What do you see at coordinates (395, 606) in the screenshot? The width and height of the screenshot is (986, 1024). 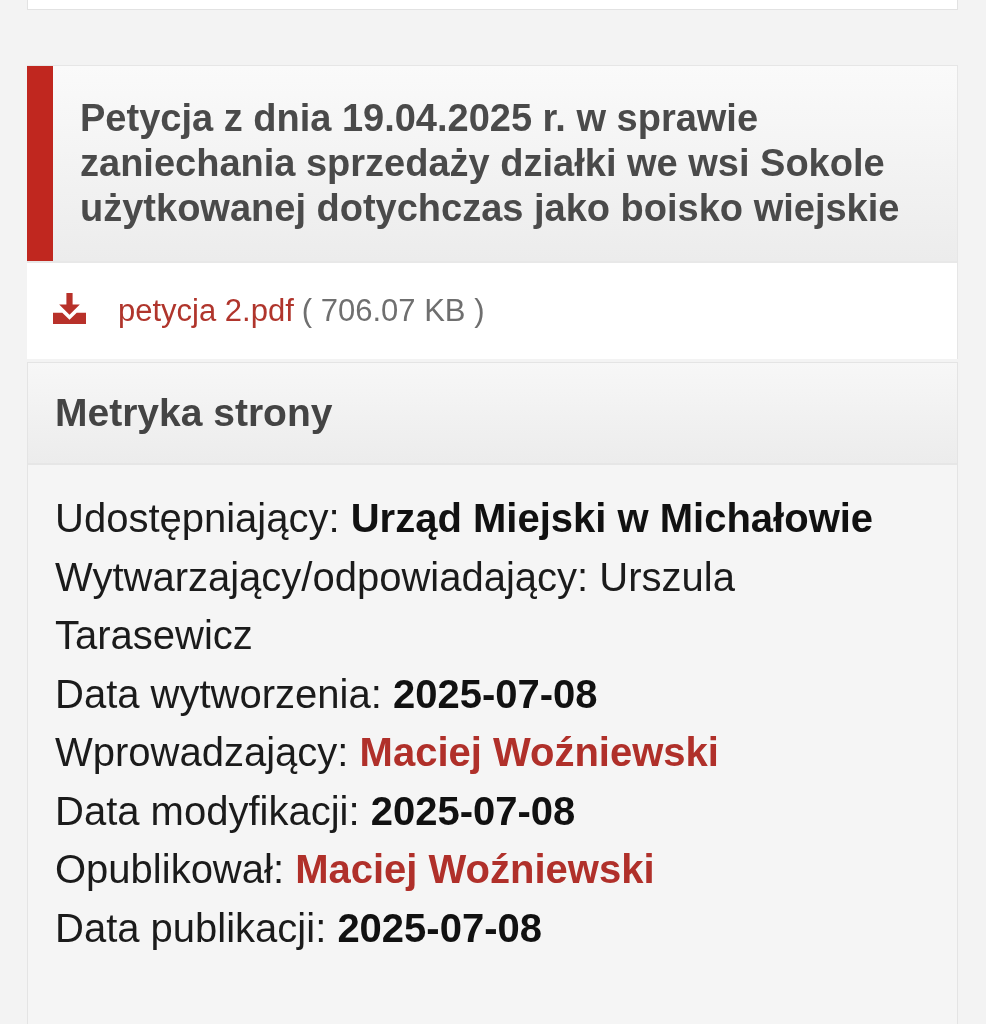 I see `metadata-line: Wytwarzający/odpowiadający: Urszula Tarasewicz` at bounding box center [395, 606].